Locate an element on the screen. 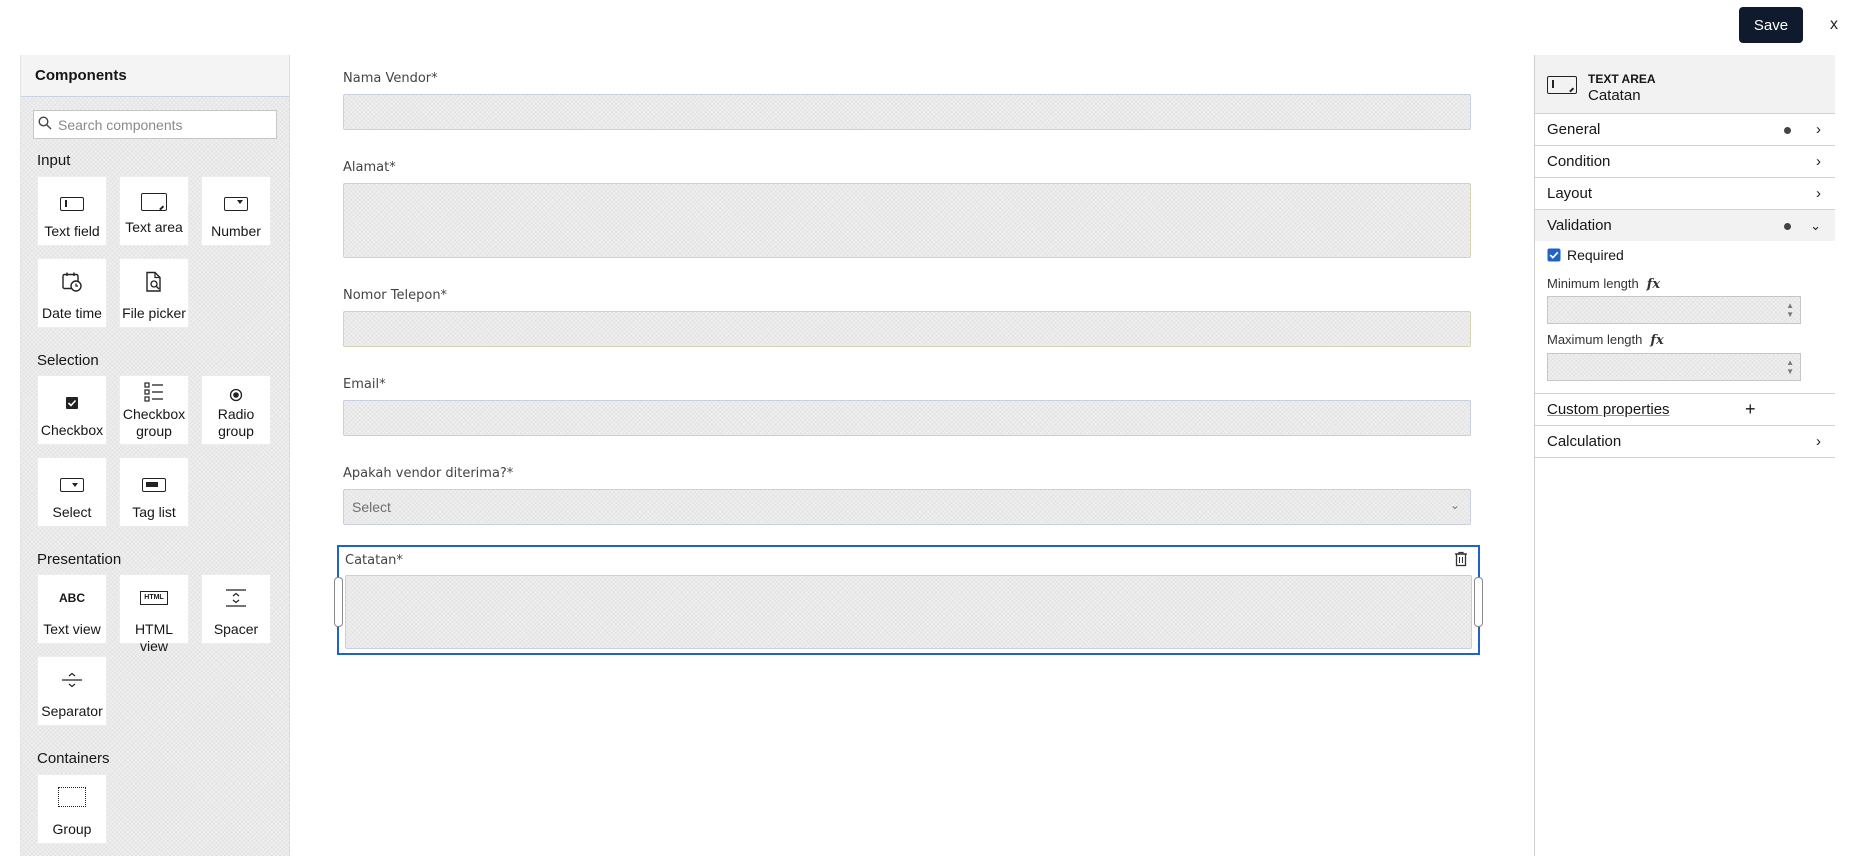  selected-component: Catatan* is located at coordinates (908, 600).